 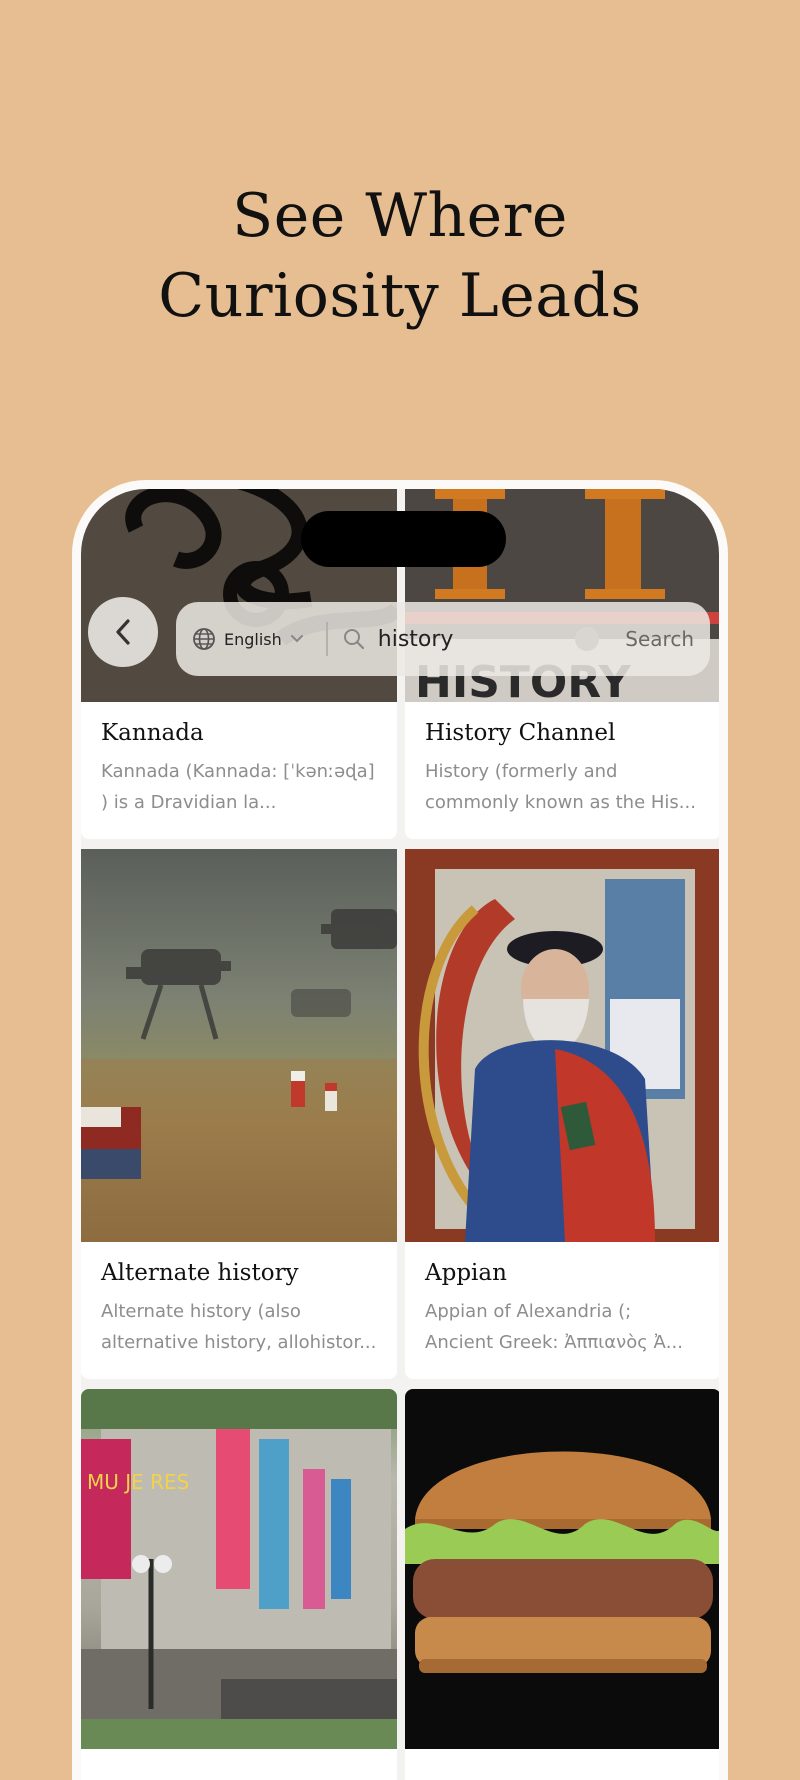 I want to click on result-card-burger, so click(x=562, y=1584).